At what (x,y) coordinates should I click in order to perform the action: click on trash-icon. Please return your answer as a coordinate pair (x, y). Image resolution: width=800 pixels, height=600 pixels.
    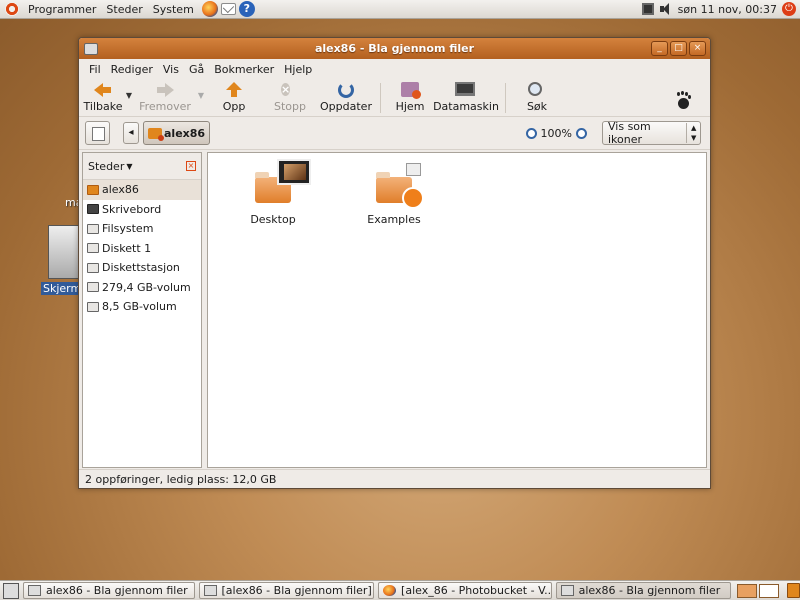
    Looking at the image, I should click on (793, 590).